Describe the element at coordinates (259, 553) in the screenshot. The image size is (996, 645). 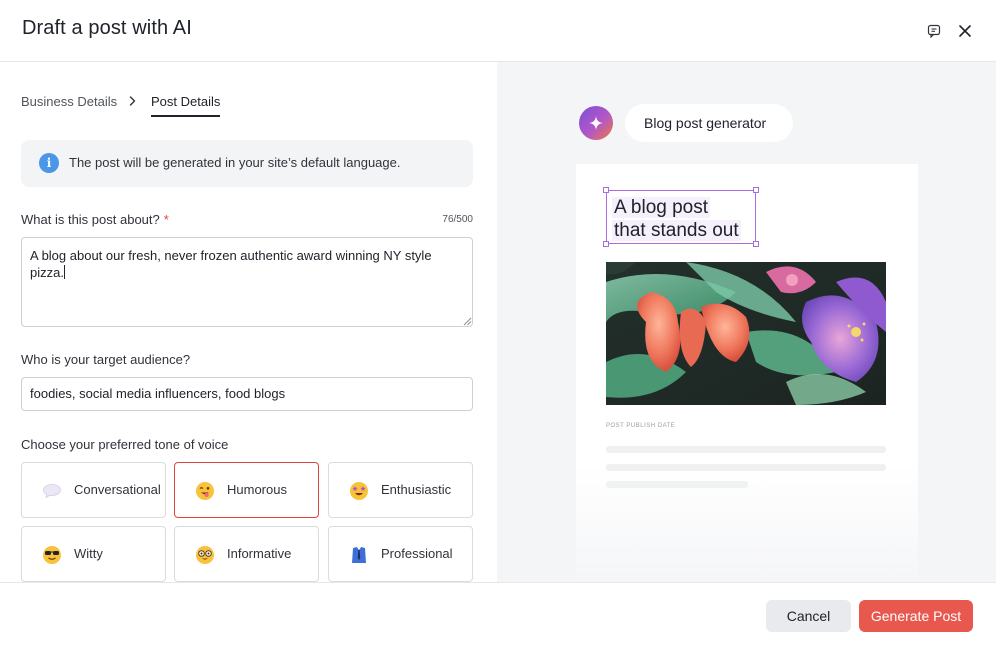
I see `tone-option-label: Informative` at that location.